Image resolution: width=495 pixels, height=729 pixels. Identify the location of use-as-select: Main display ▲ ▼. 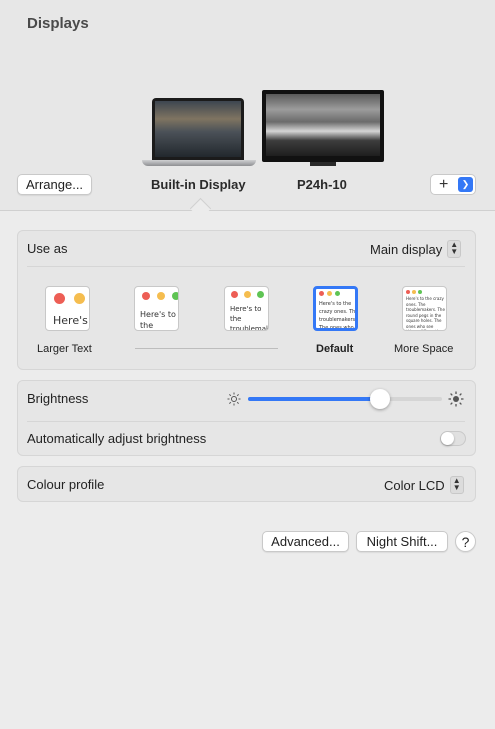
(416, 249).